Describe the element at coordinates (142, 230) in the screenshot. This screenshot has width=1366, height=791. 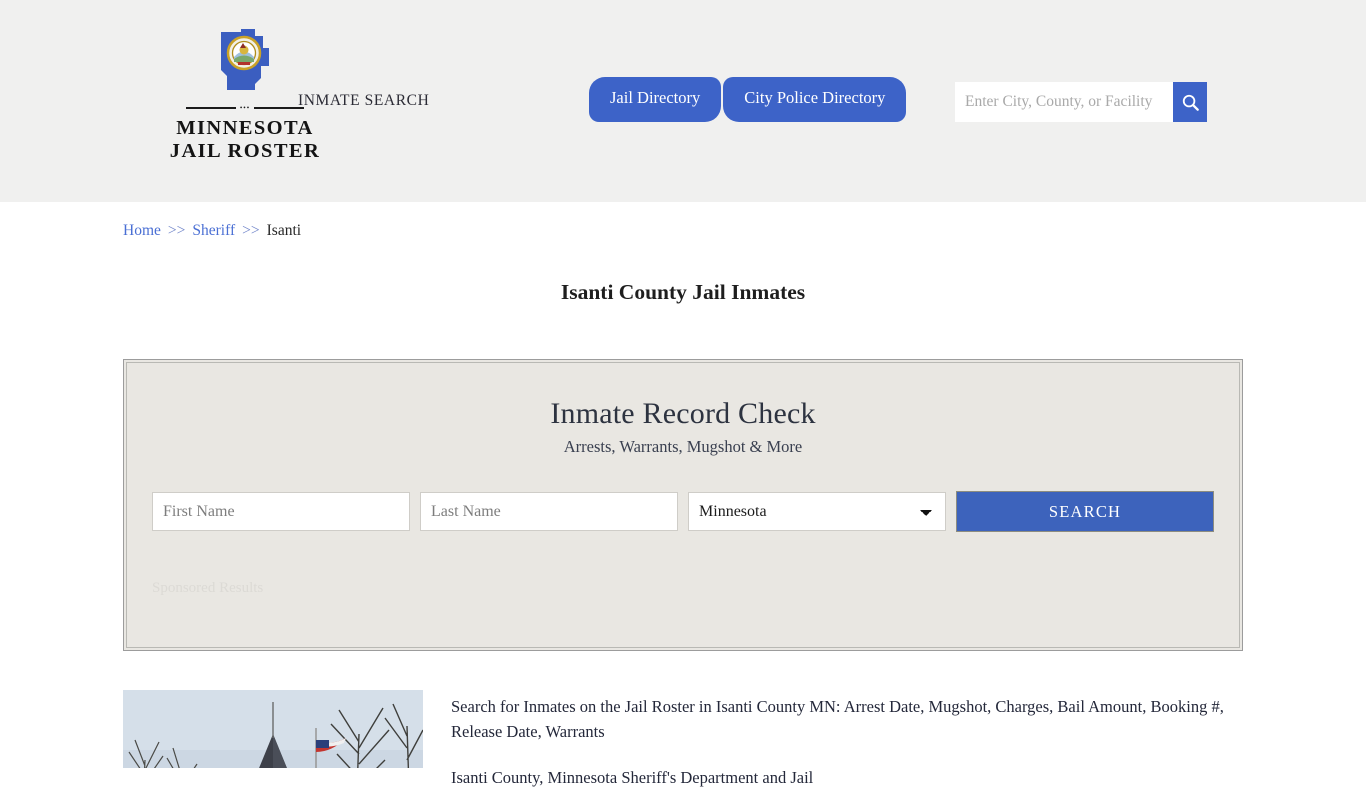
I see `breadcrumb-home-link: Home` at that location.